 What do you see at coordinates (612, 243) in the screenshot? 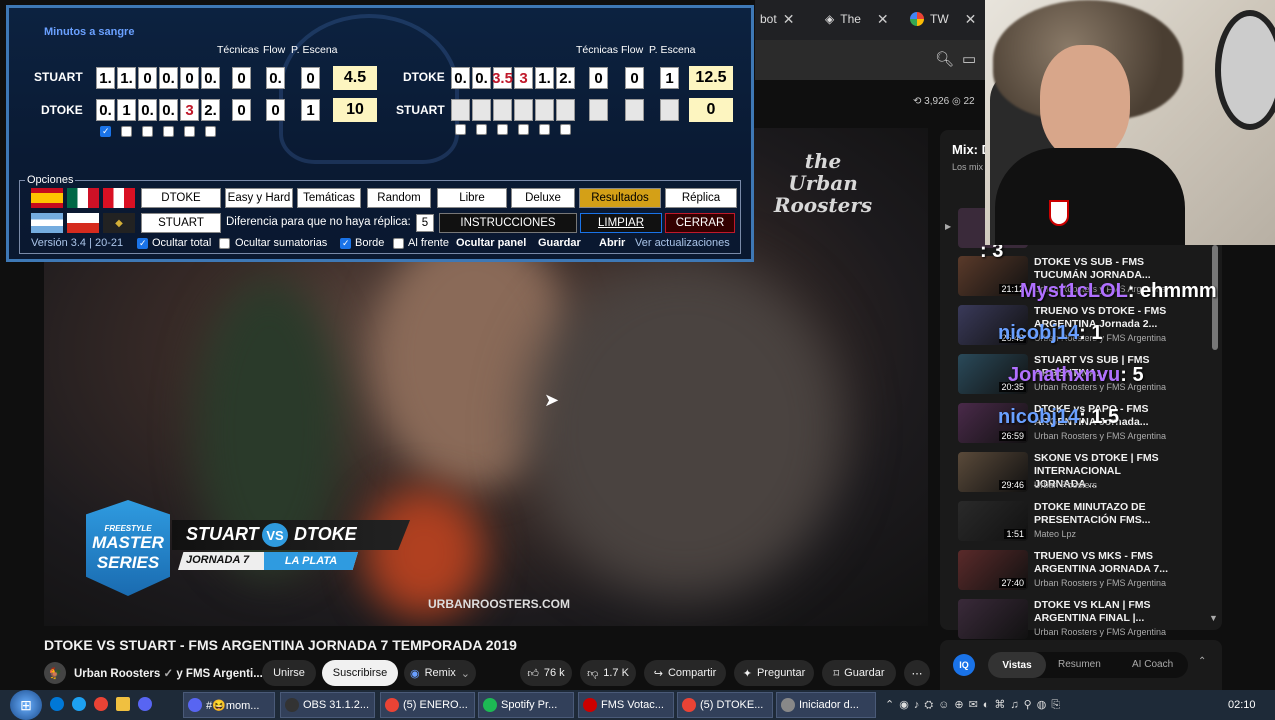
I see `abrir-link: Abrir` at bounding box center [612, 243].